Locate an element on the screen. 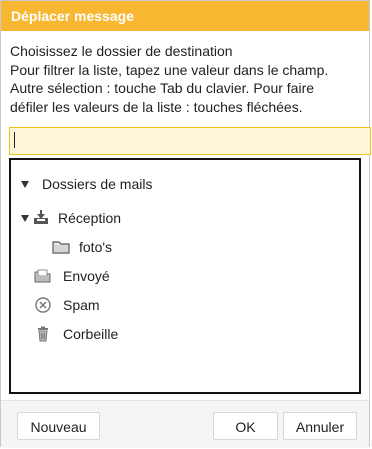 The height and width of the screenshot is (449, 372). tree-item-label: Réception is located at coordinates (90, 218).